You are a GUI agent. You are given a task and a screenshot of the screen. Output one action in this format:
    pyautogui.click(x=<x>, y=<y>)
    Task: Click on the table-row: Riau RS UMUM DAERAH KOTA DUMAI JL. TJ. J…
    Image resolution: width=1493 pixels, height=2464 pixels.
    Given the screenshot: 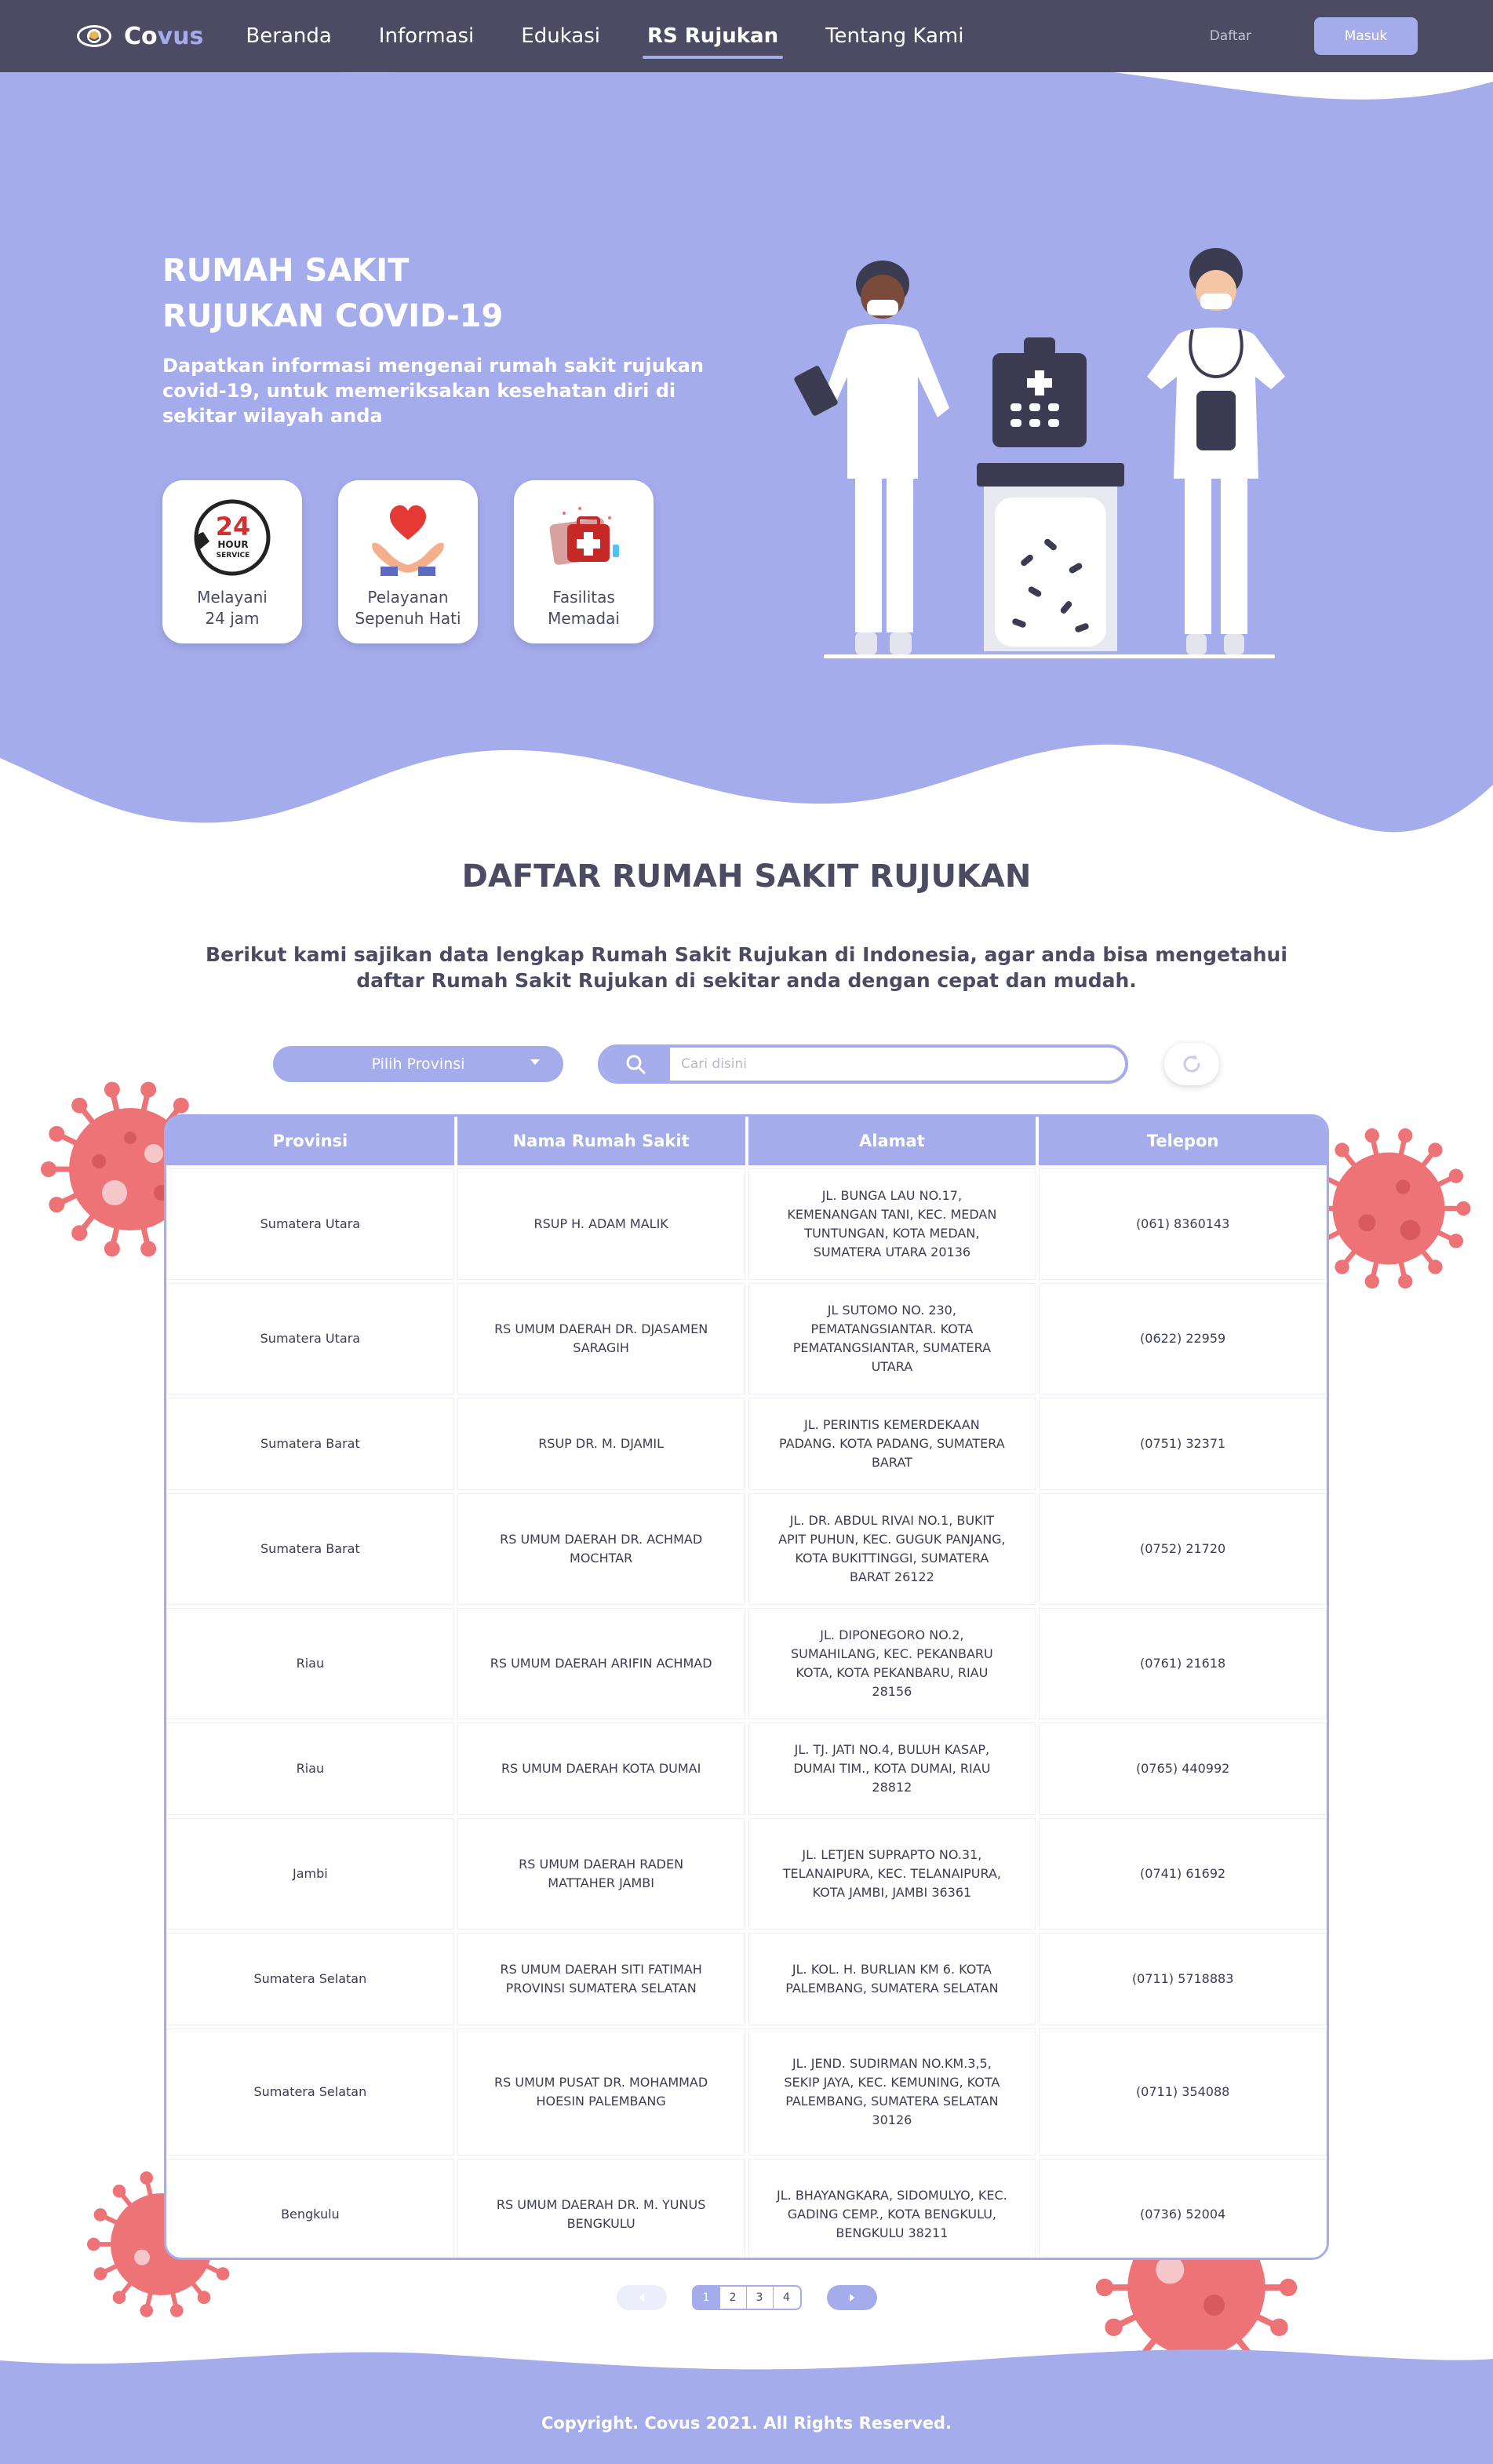 What is the action you would take?
    pyautogui.click(x=746, y=1768)
    